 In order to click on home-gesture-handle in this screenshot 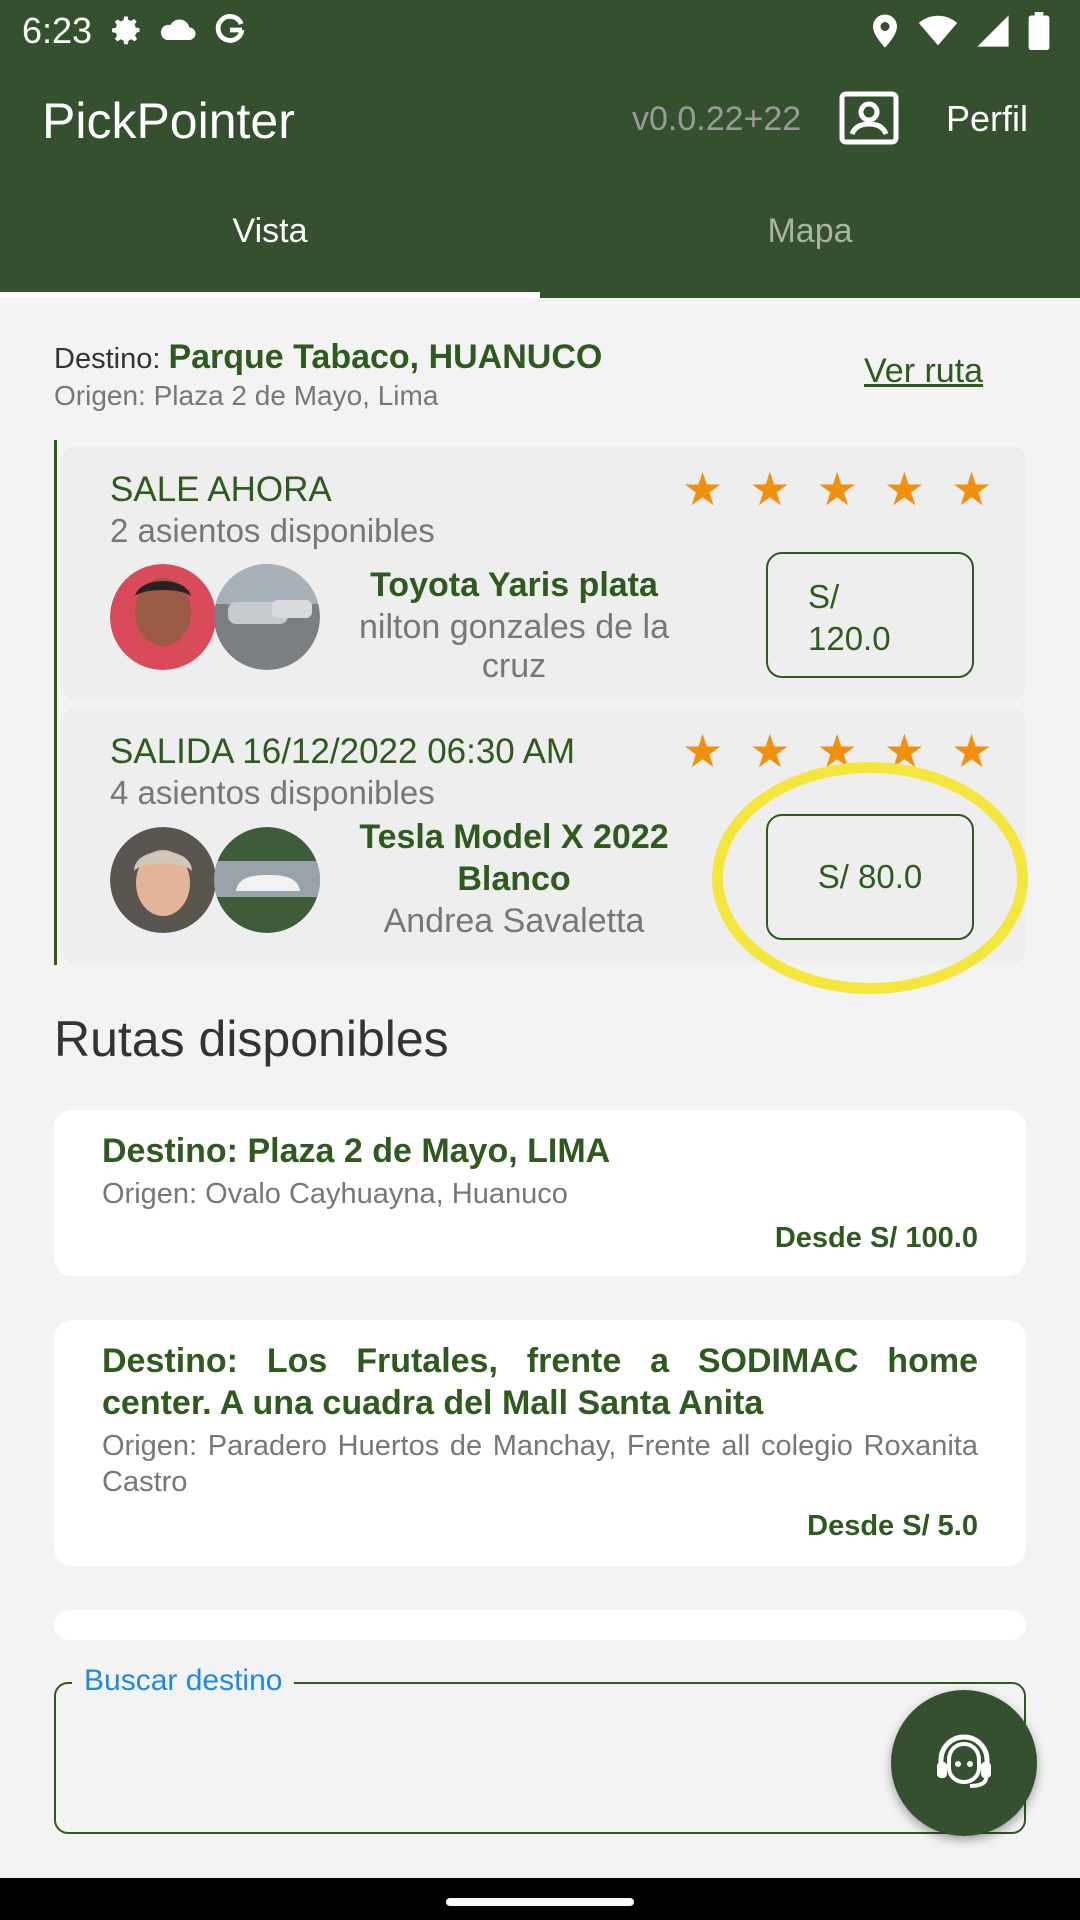, I will do `click(540, 1902)`.